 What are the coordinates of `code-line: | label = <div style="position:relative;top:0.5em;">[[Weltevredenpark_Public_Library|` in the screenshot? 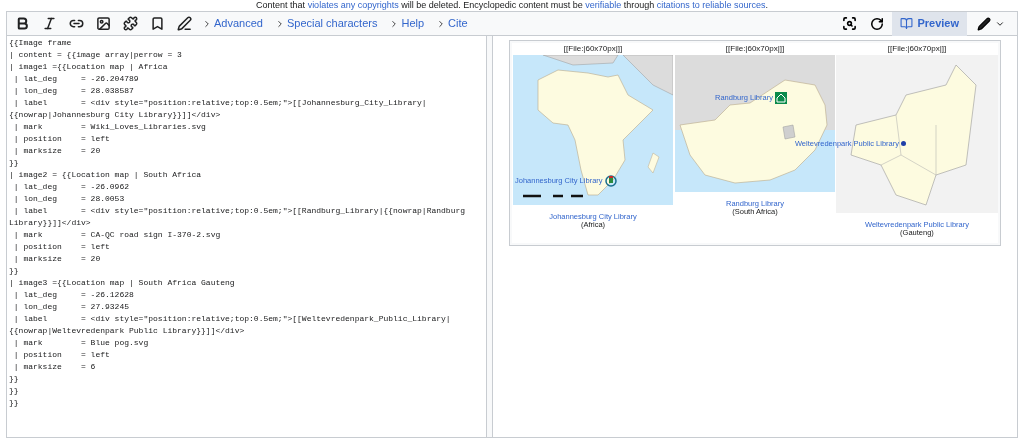 It's located at (232, 319).